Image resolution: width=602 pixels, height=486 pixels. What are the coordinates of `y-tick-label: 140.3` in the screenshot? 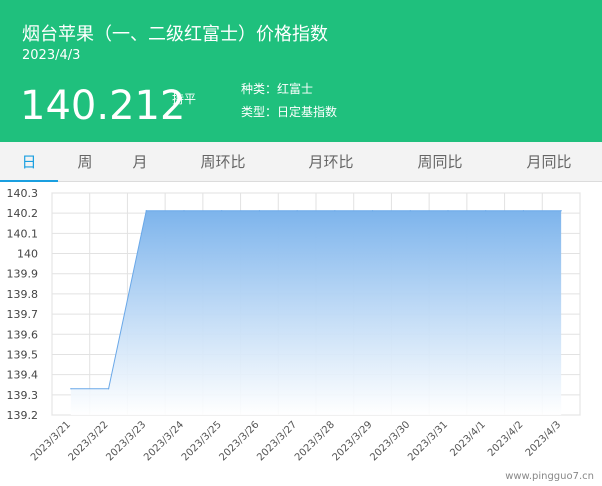 It's located at (23, 193).